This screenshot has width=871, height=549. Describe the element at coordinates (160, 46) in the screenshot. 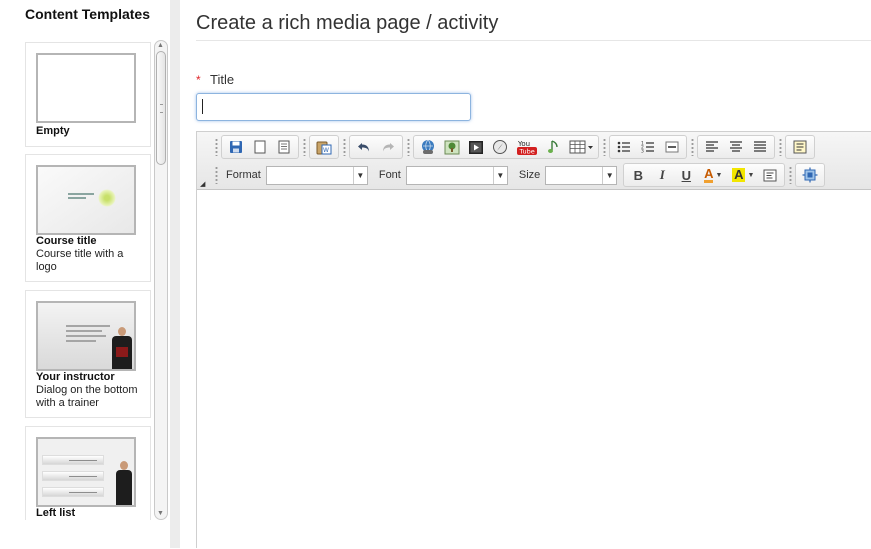

I see `scroll-up-icon: ▲` at that location.